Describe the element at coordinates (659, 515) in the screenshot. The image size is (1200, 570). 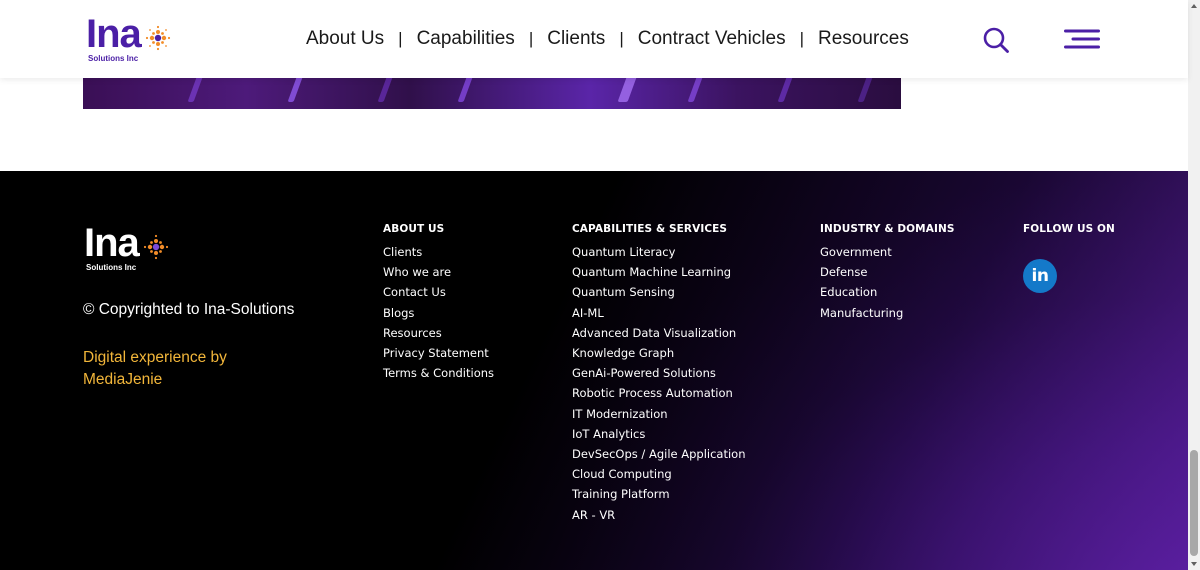
I see `footer-link-capability: AR - VR` at that location.